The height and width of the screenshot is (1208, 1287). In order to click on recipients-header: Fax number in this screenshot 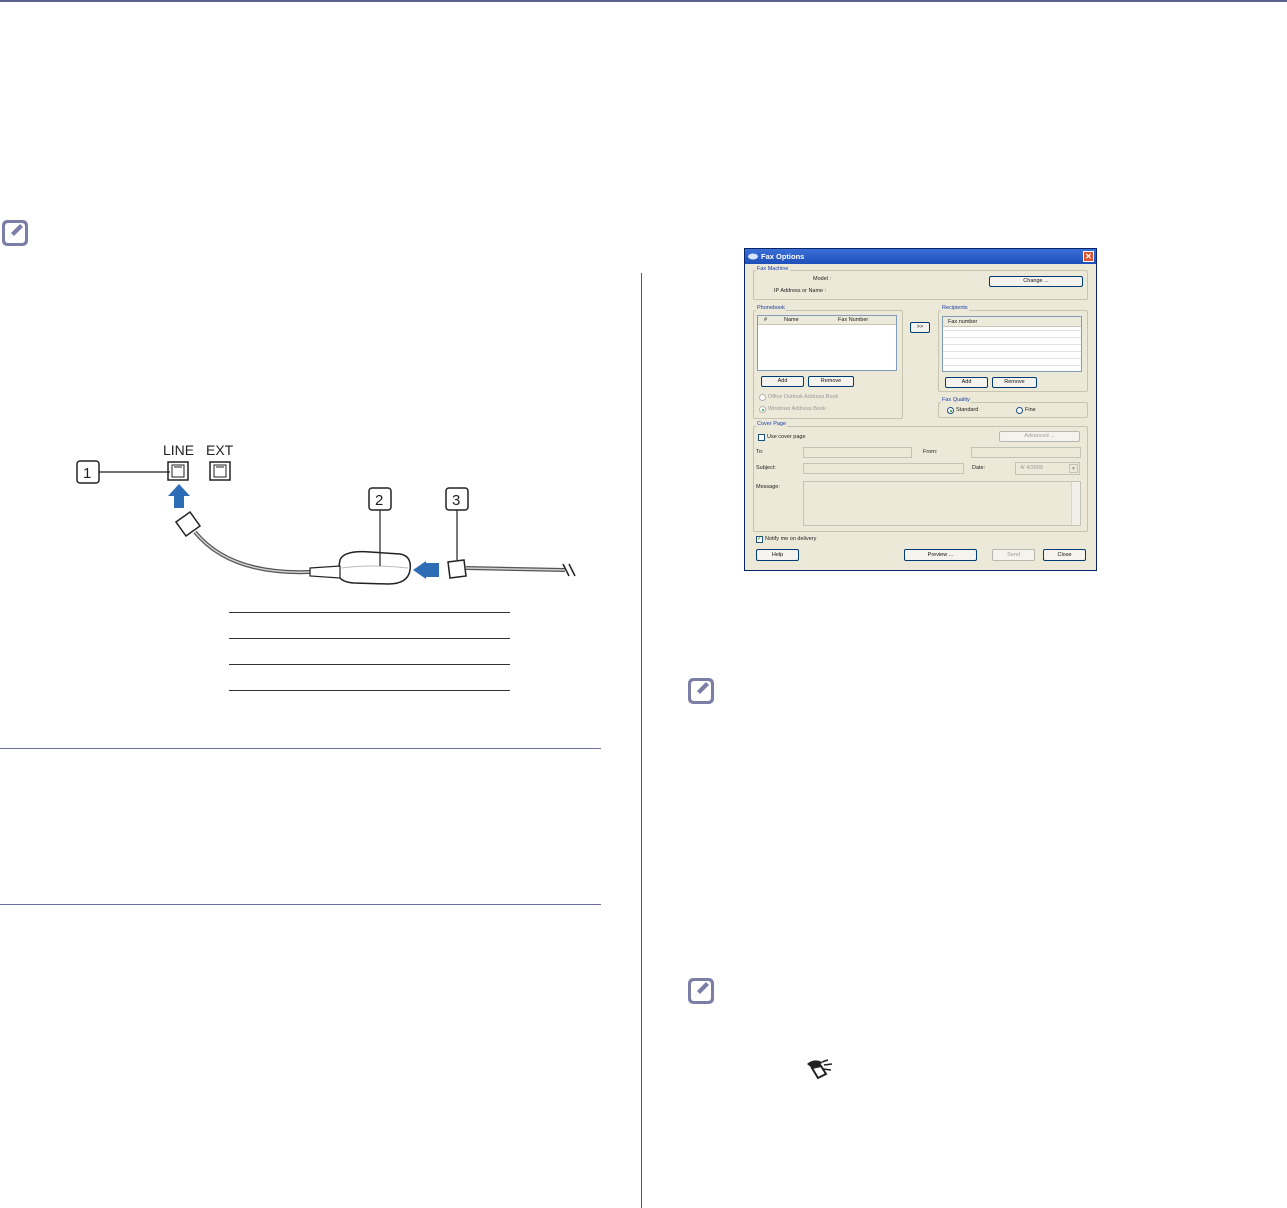, I will do `click(1012, 322)`.